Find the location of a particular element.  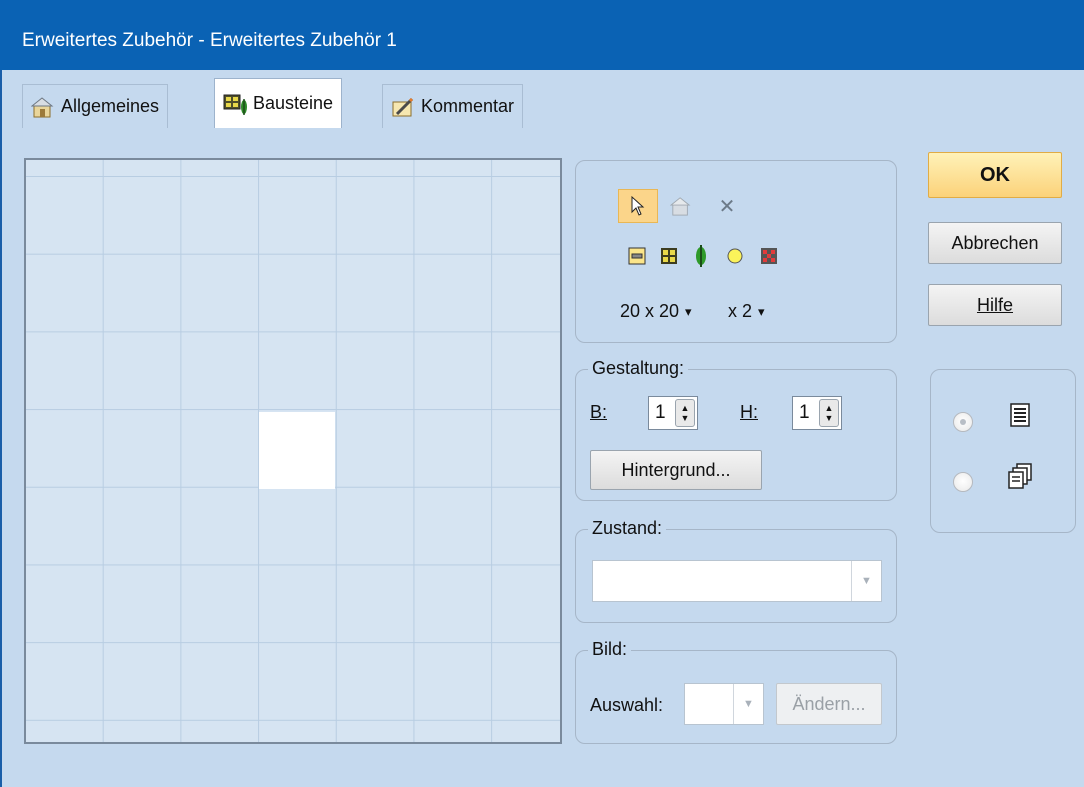

zustand-legend: Zustand: is located at coordinates (627, 528).